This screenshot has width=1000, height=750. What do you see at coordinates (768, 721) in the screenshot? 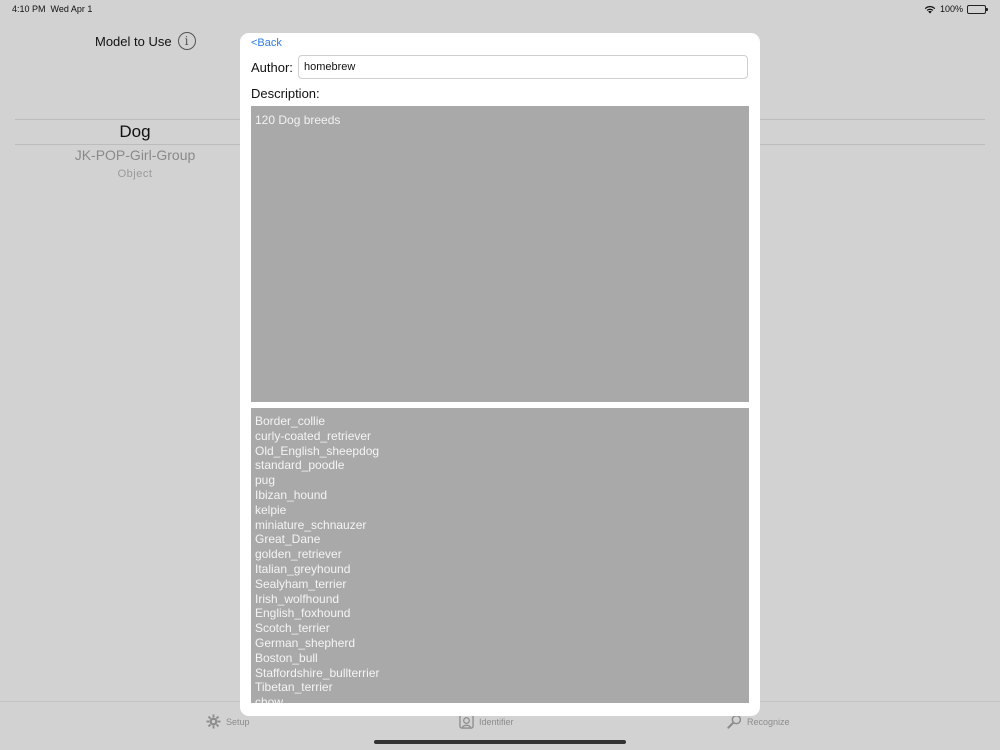
I see `tab-recognize-label: Recognize` at bounding box center [768, 721].